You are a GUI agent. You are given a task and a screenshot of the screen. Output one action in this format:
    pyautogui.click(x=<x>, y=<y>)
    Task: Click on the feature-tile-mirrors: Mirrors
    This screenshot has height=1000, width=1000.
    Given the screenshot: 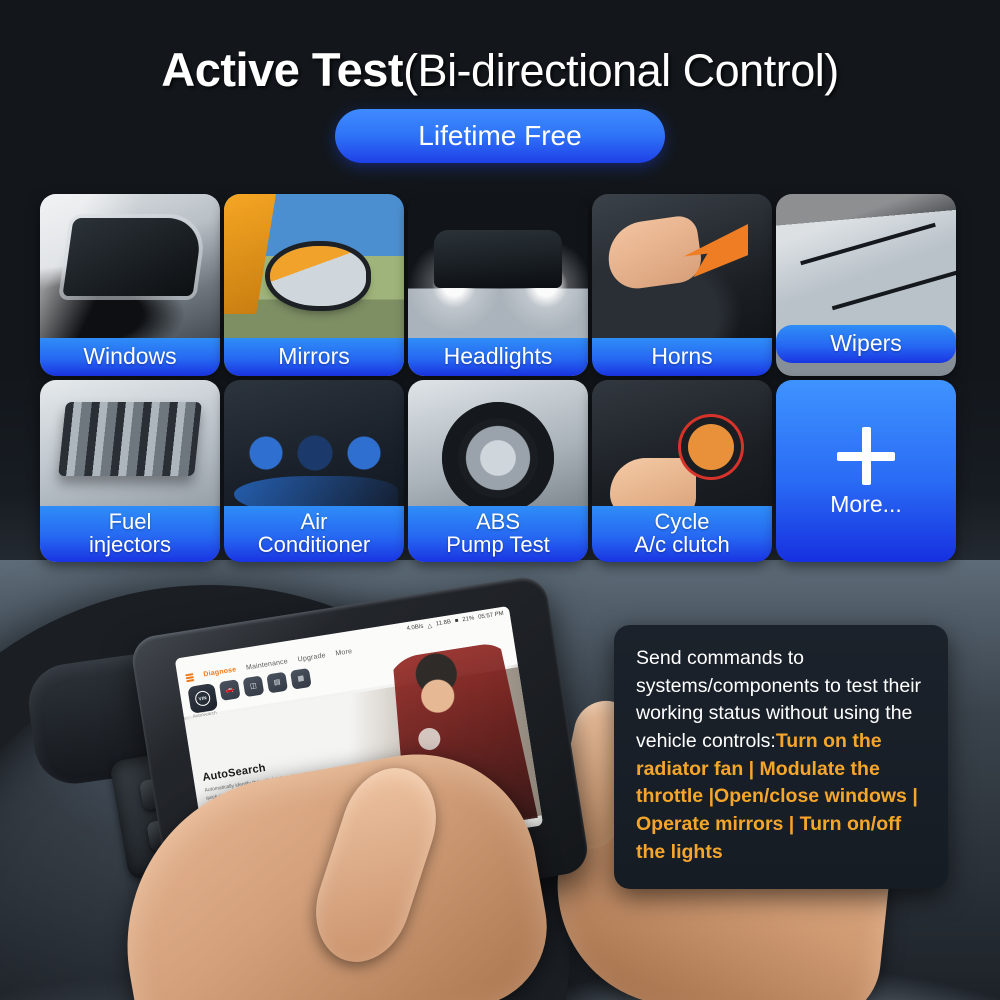 What is the action you would take?
    pyautogui.click(x=314, y=285)
    